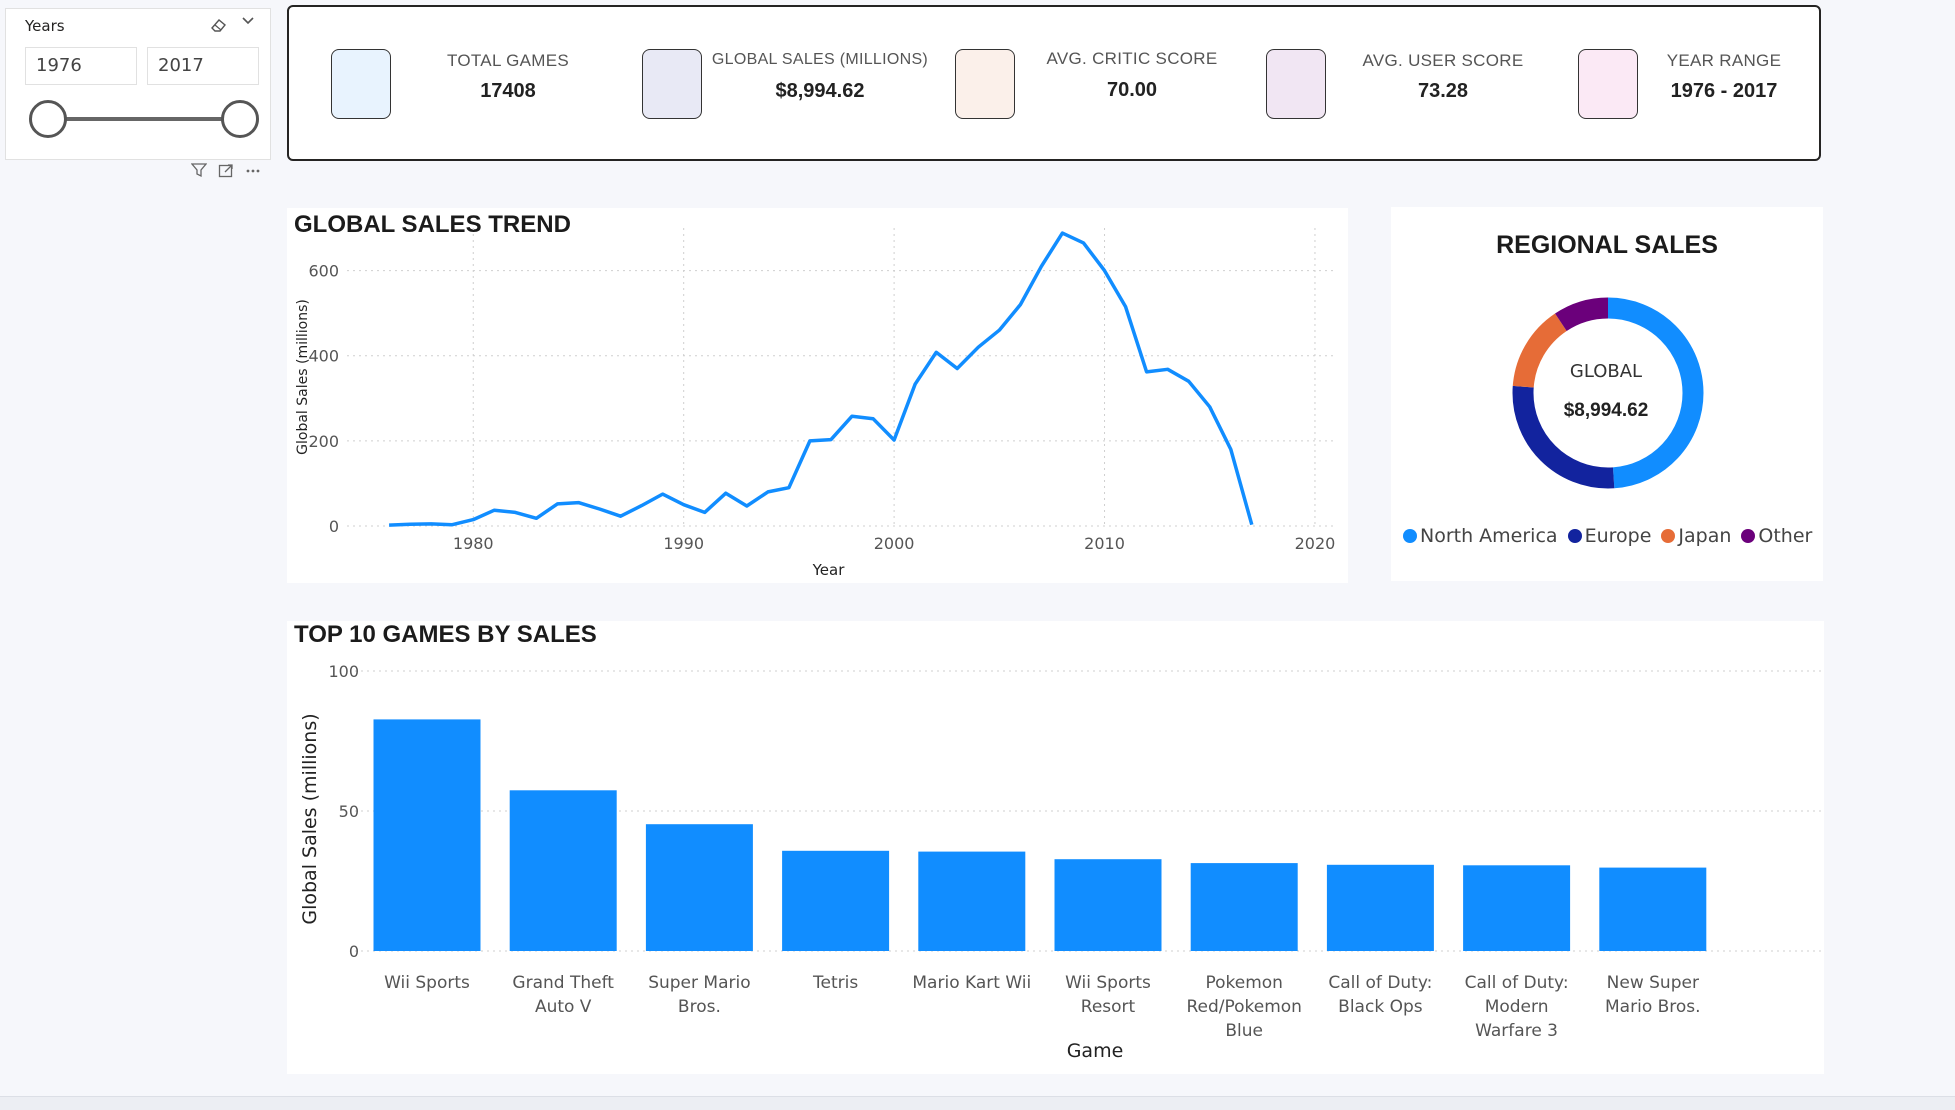 This screenshot has width=1955, height=1110. I want to click on donut-legend: North America Europe Japan Other, so click(1607, 536).